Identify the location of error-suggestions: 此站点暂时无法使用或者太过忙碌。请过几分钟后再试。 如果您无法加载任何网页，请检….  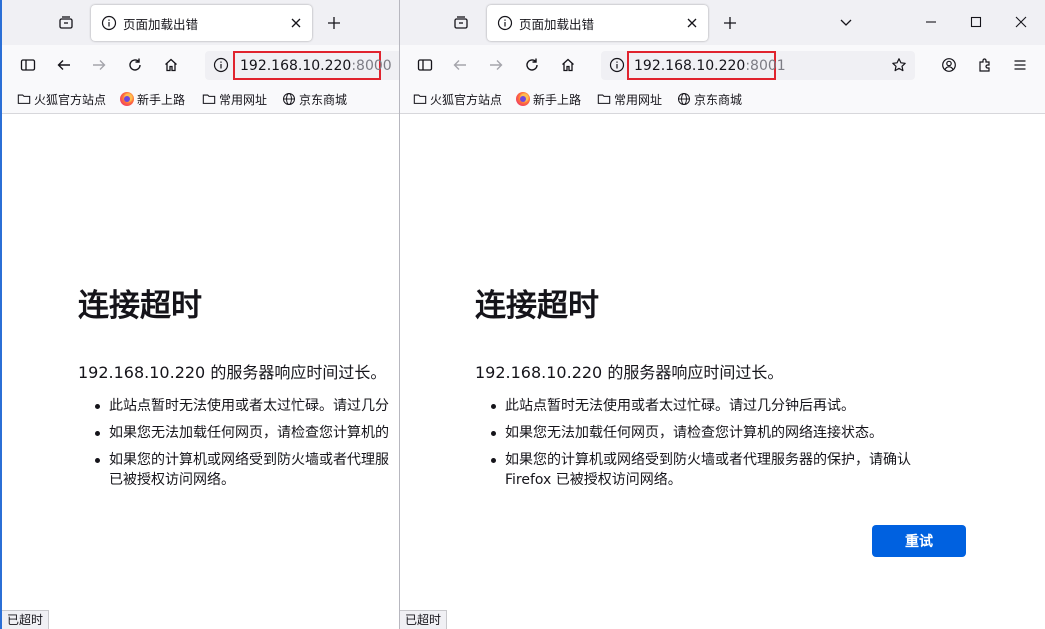
(729, 446).